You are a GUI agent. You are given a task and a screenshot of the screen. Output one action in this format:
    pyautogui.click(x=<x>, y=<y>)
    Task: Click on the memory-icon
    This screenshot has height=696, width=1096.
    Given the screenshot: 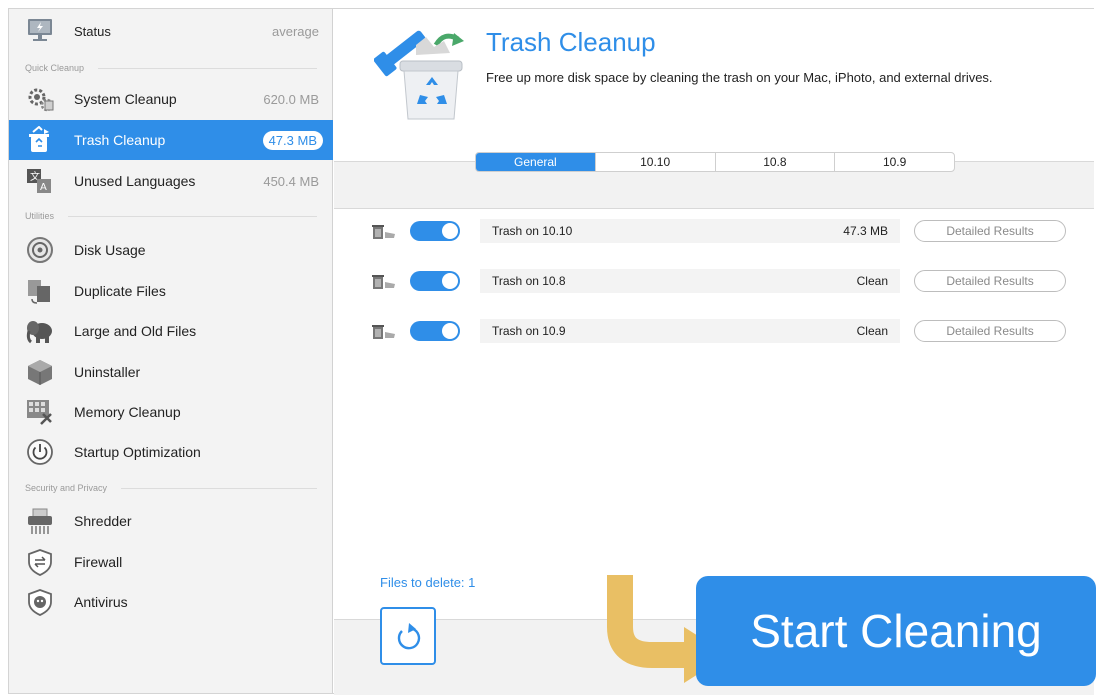 What is the action you would take?
    pyautogui.click(x=40, y=412)
    